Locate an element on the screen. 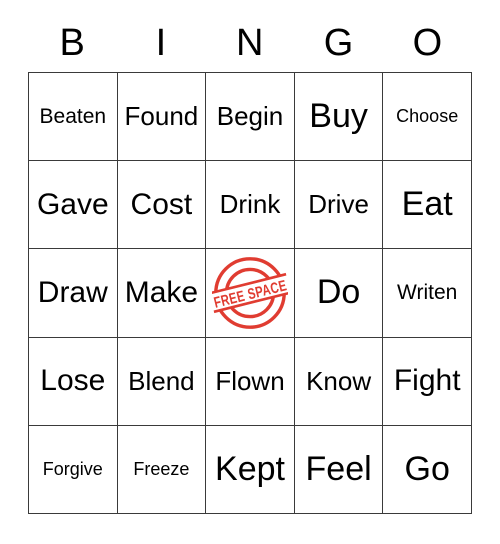 This screenshot has height=544, width=500. bingo-cell: Choose is located at coordinates (427, 117).